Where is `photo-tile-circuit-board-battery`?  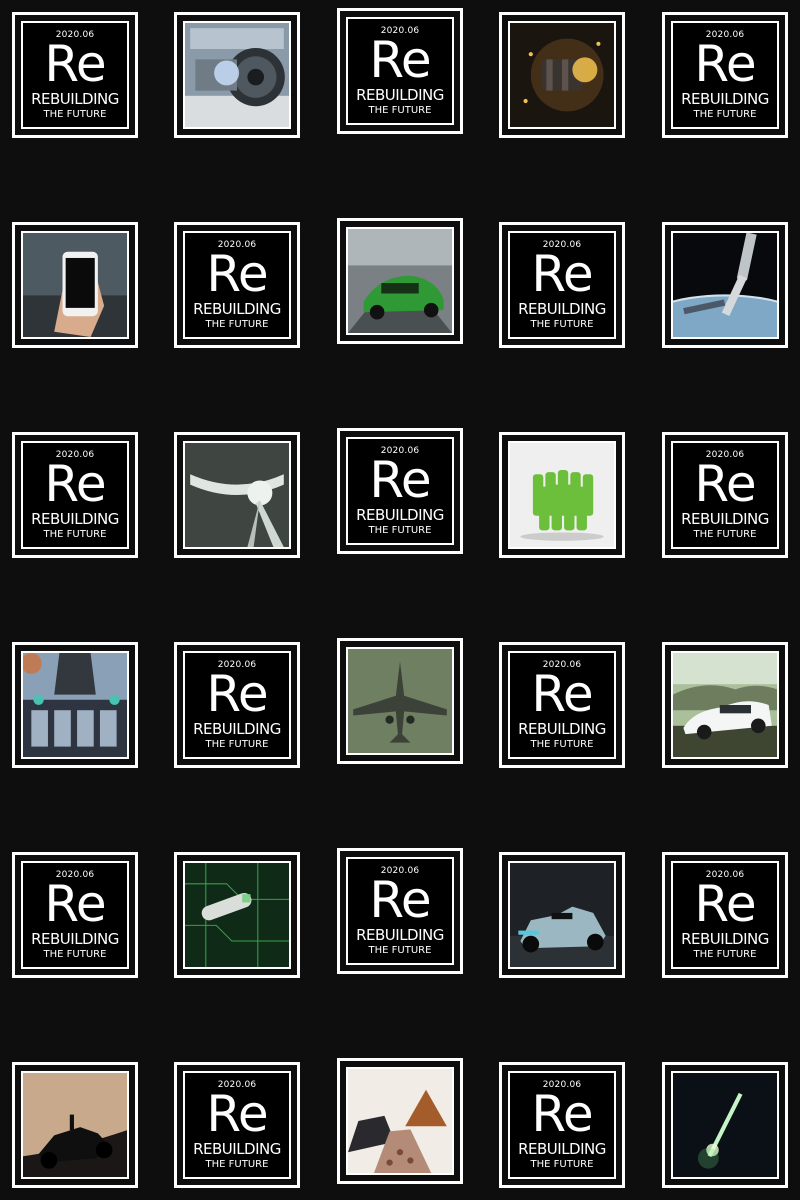
photo-tile-circuit-board-battery is located at coordinates (237, 915).